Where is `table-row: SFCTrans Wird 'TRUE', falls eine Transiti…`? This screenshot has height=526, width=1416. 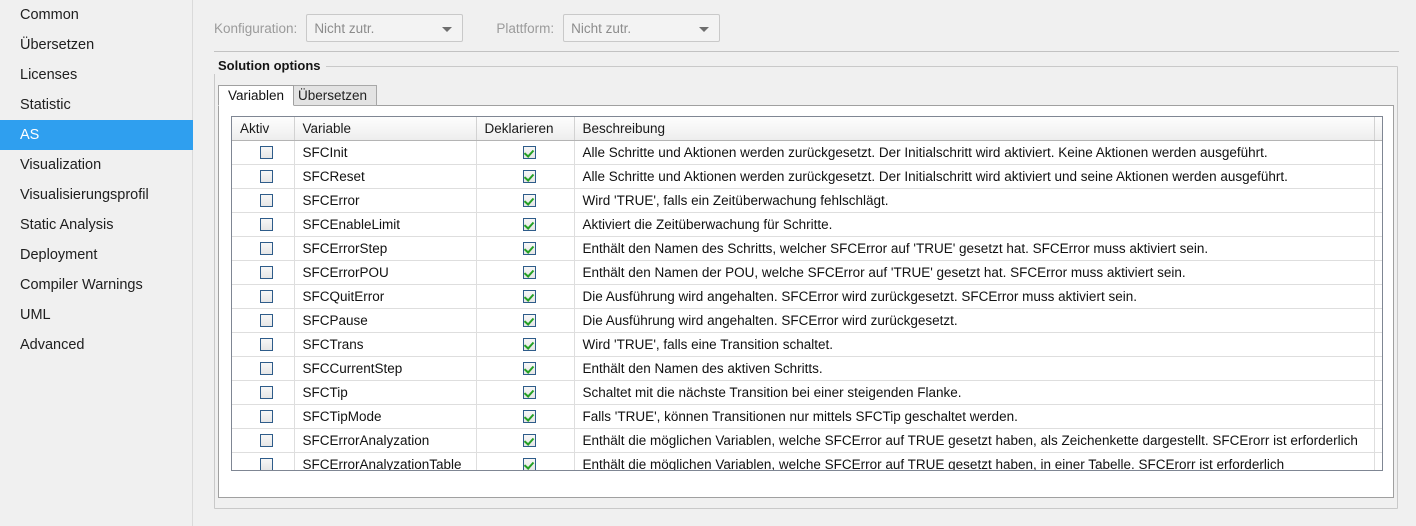
table-row: SFCTrans Wird 'TRUE', falls eine Transiti… is located at coordinates (807, 344).